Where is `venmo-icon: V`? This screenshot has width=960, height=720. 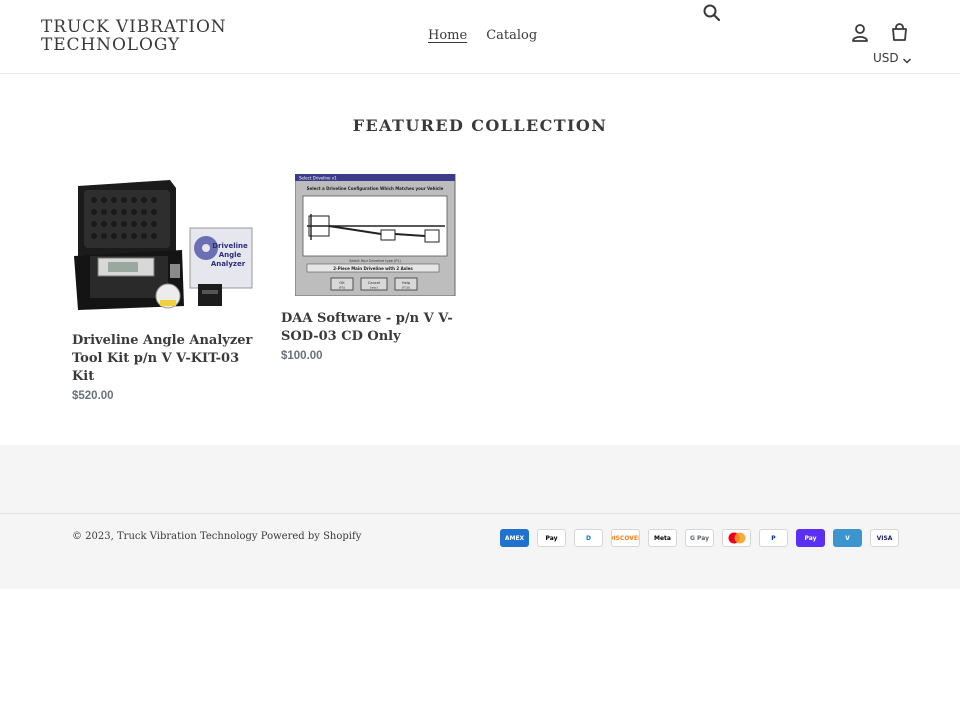 venmo-icon: V is located at coordinates (847, 538).